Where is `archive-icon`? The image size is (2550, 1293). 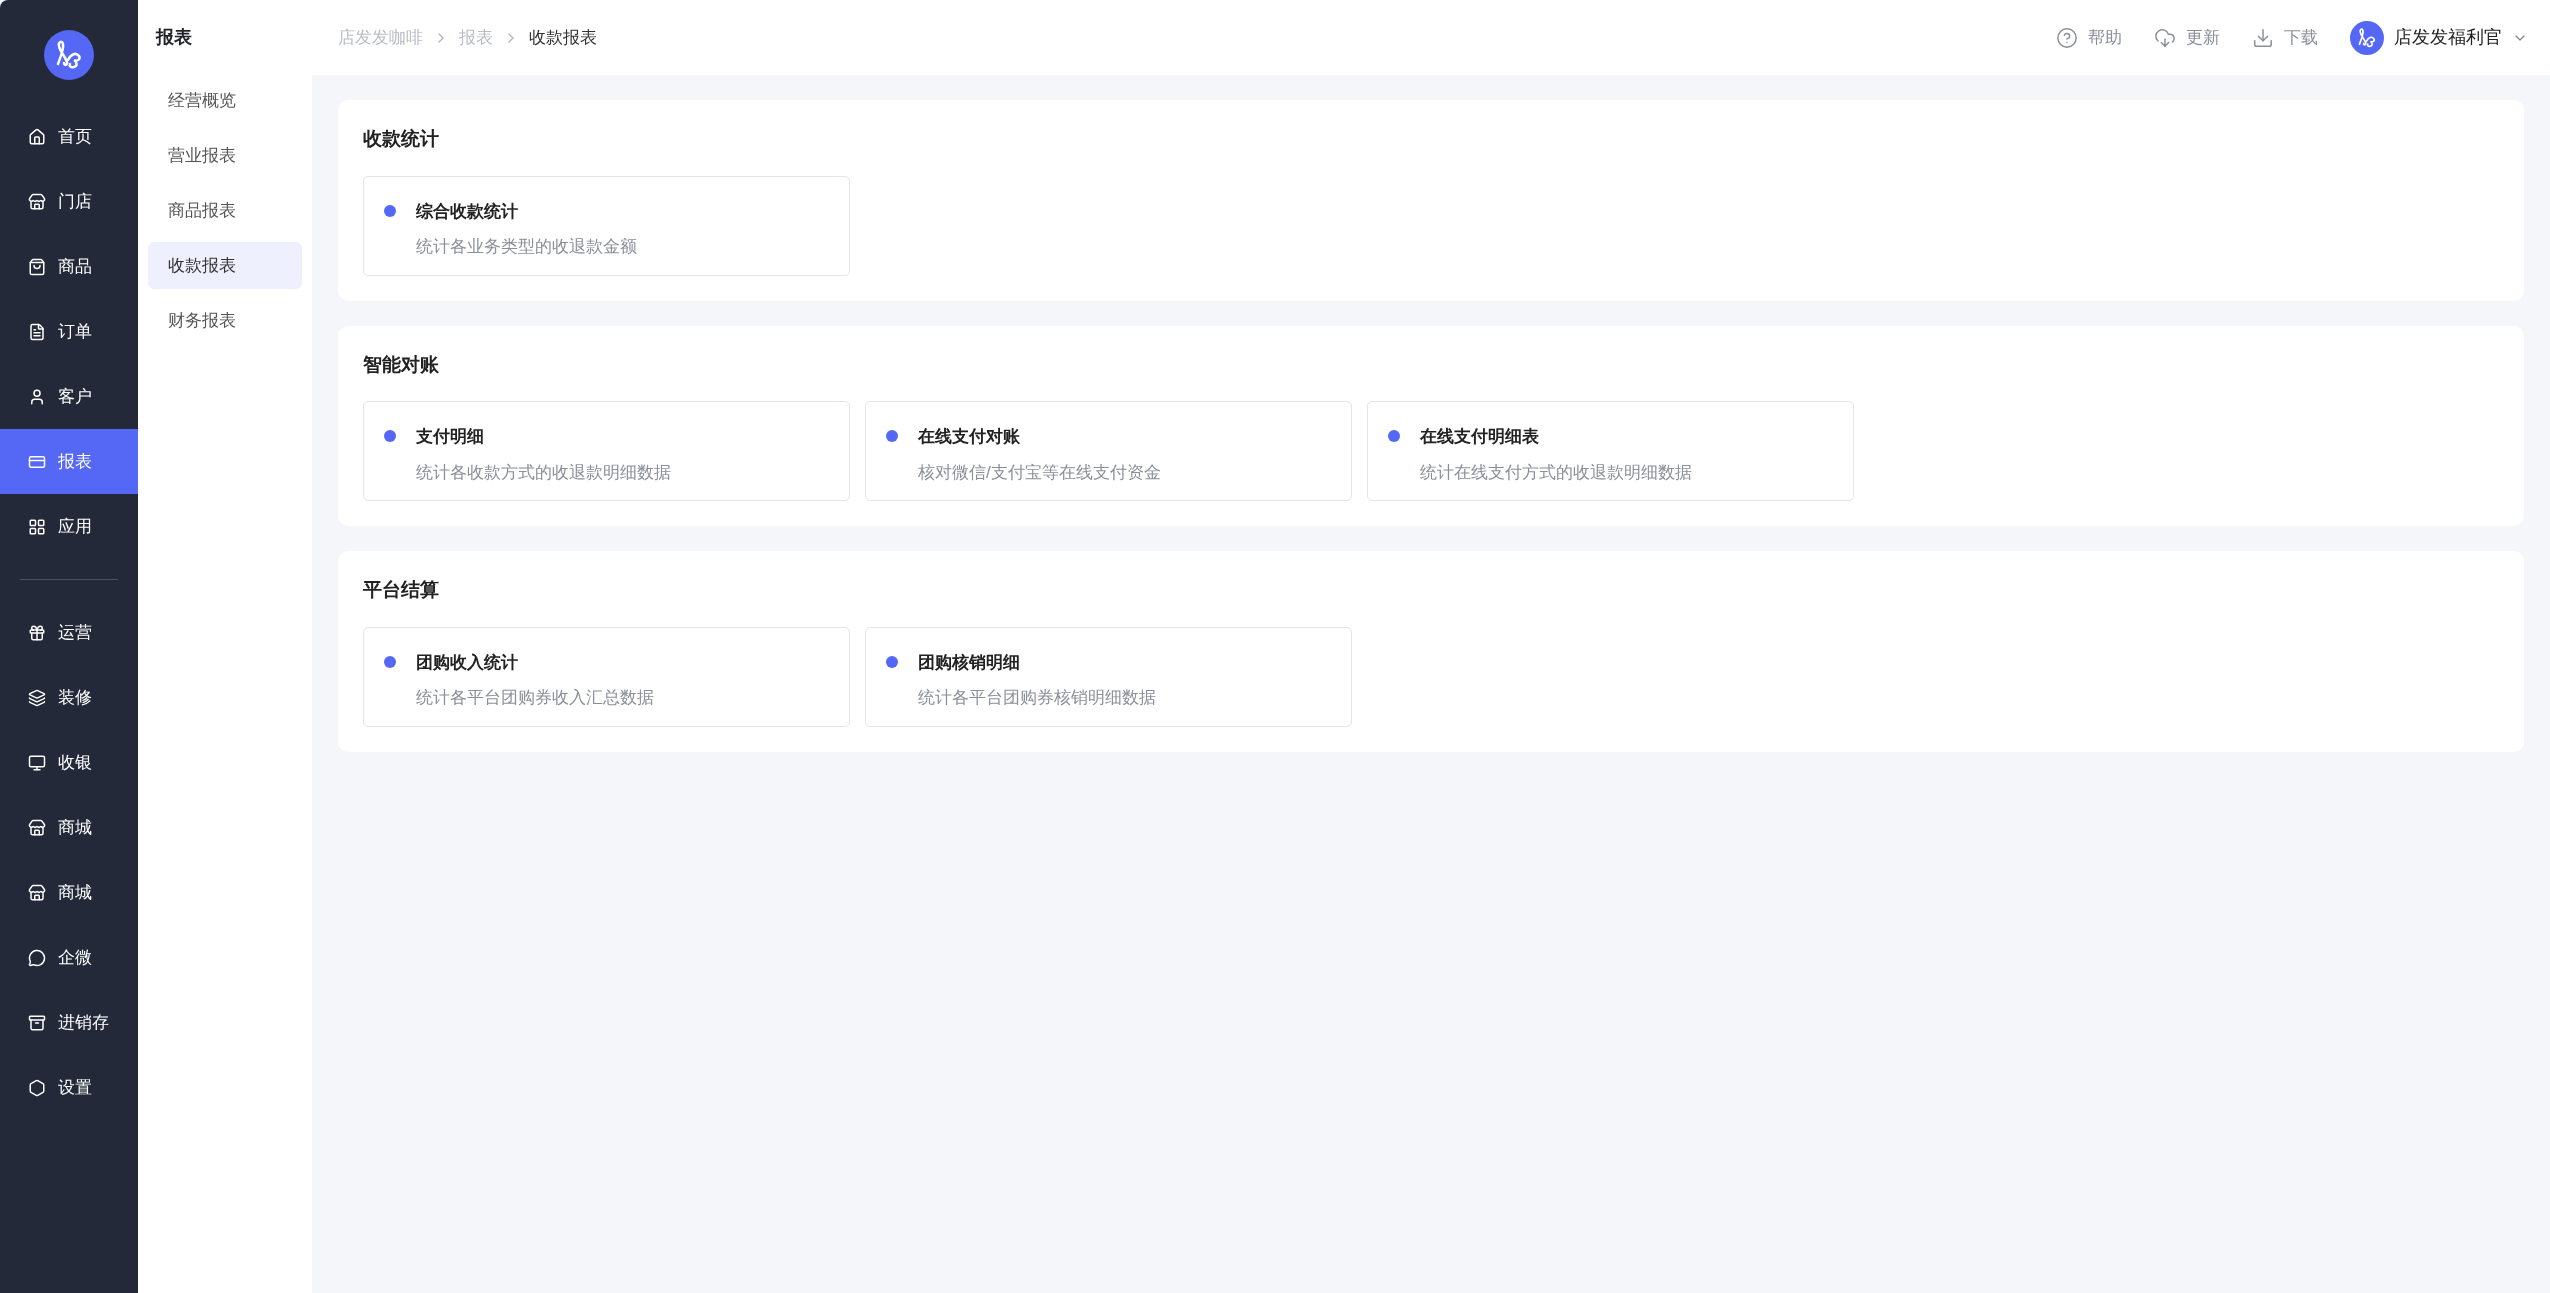
archive-icon is located at coordinates (37, 1022).